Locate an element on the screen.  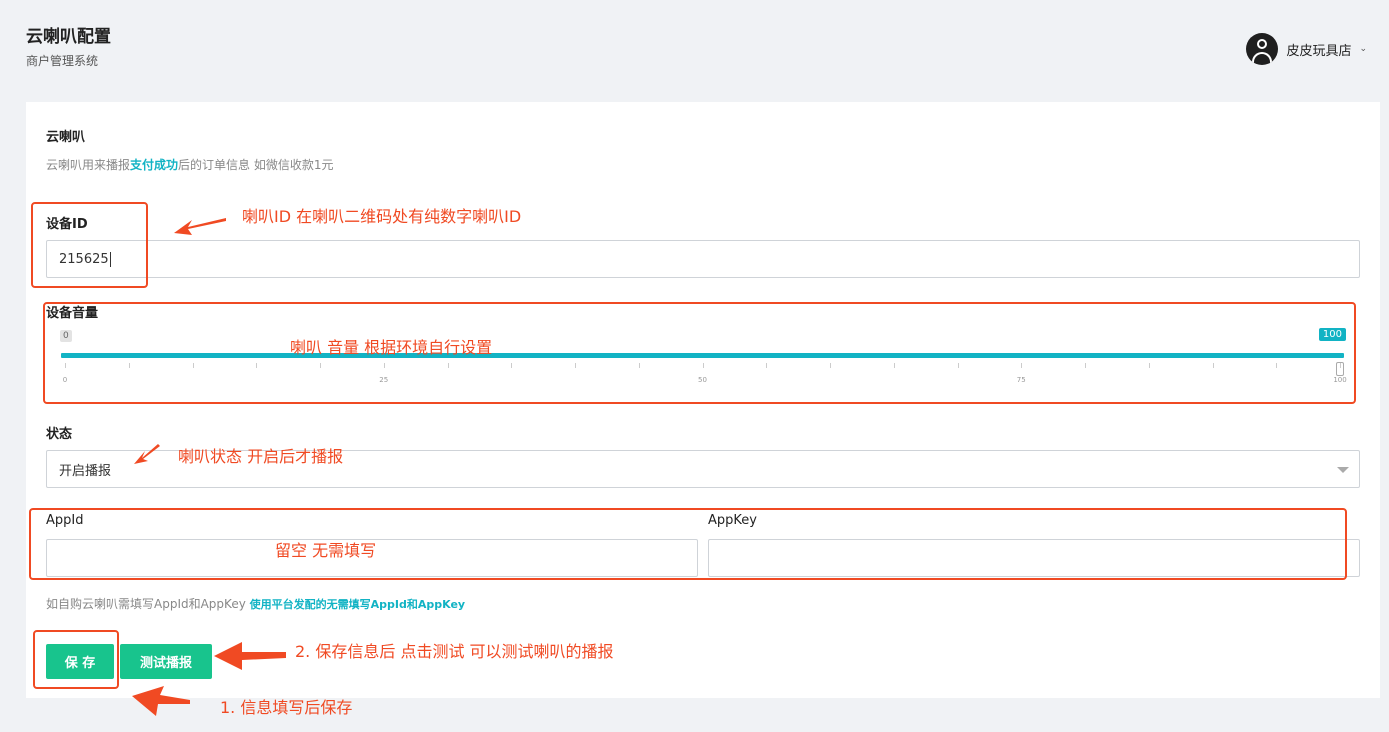
annotation-box-volume is located at coordinates (699, 353).